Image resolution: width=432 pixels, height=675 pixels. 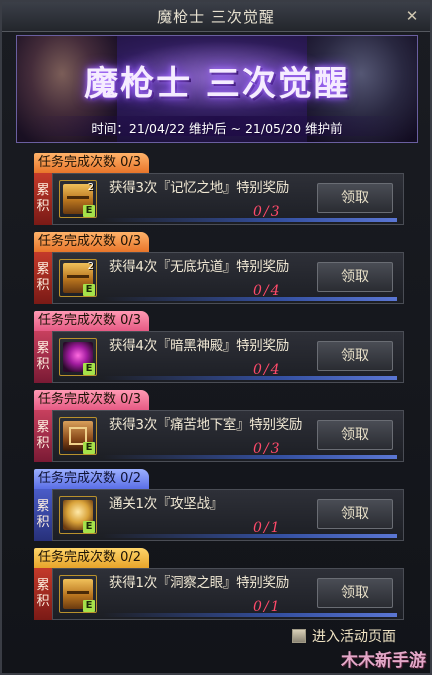 I want to click on checkbox-icon, so click(x=299, y=636).